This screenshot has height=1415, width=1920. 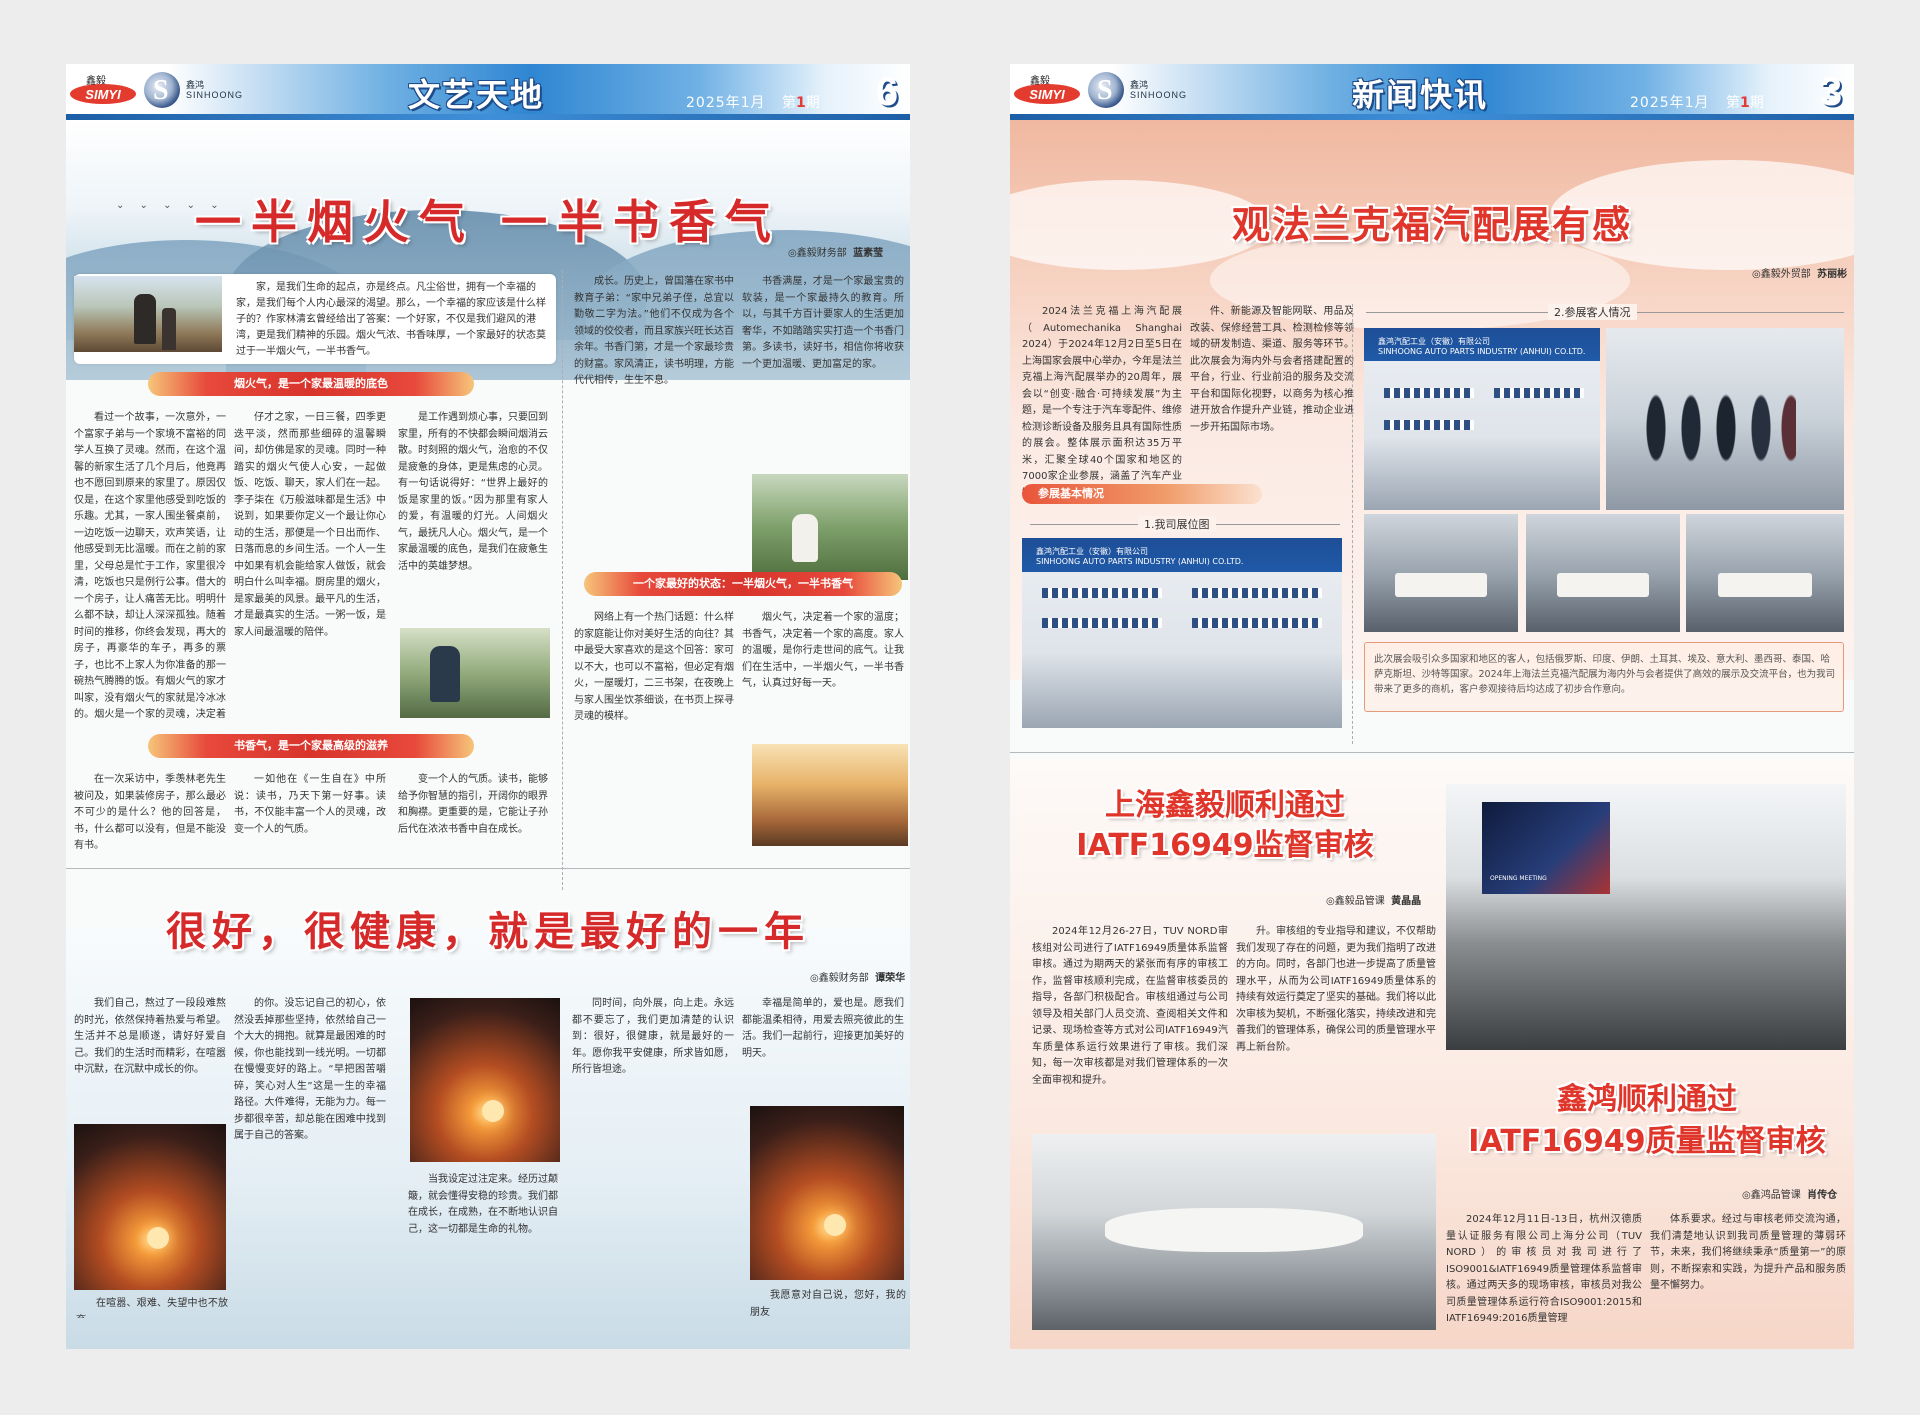 What do you see at coordinates (1419, 95) in the screenshot?
I see `section-title: 新闻快讯` at bounding box center [1419, 95].